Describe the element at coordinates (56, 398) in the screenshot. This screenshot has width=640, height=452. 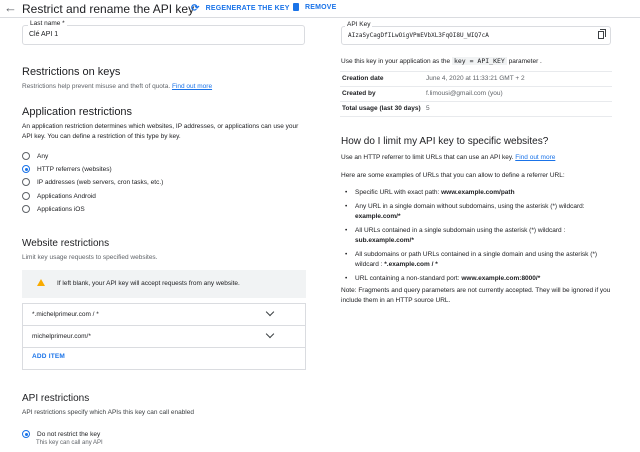
I see `api-restrictions-heading: API restrictions` at that location.